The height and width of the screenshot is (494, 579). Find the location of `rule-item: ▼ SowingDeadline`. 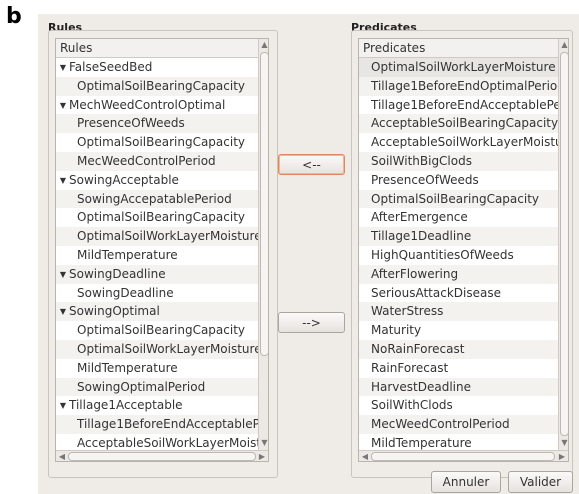

rule-item: ▼ SowingDeadline is located at coordinates (157, 274).